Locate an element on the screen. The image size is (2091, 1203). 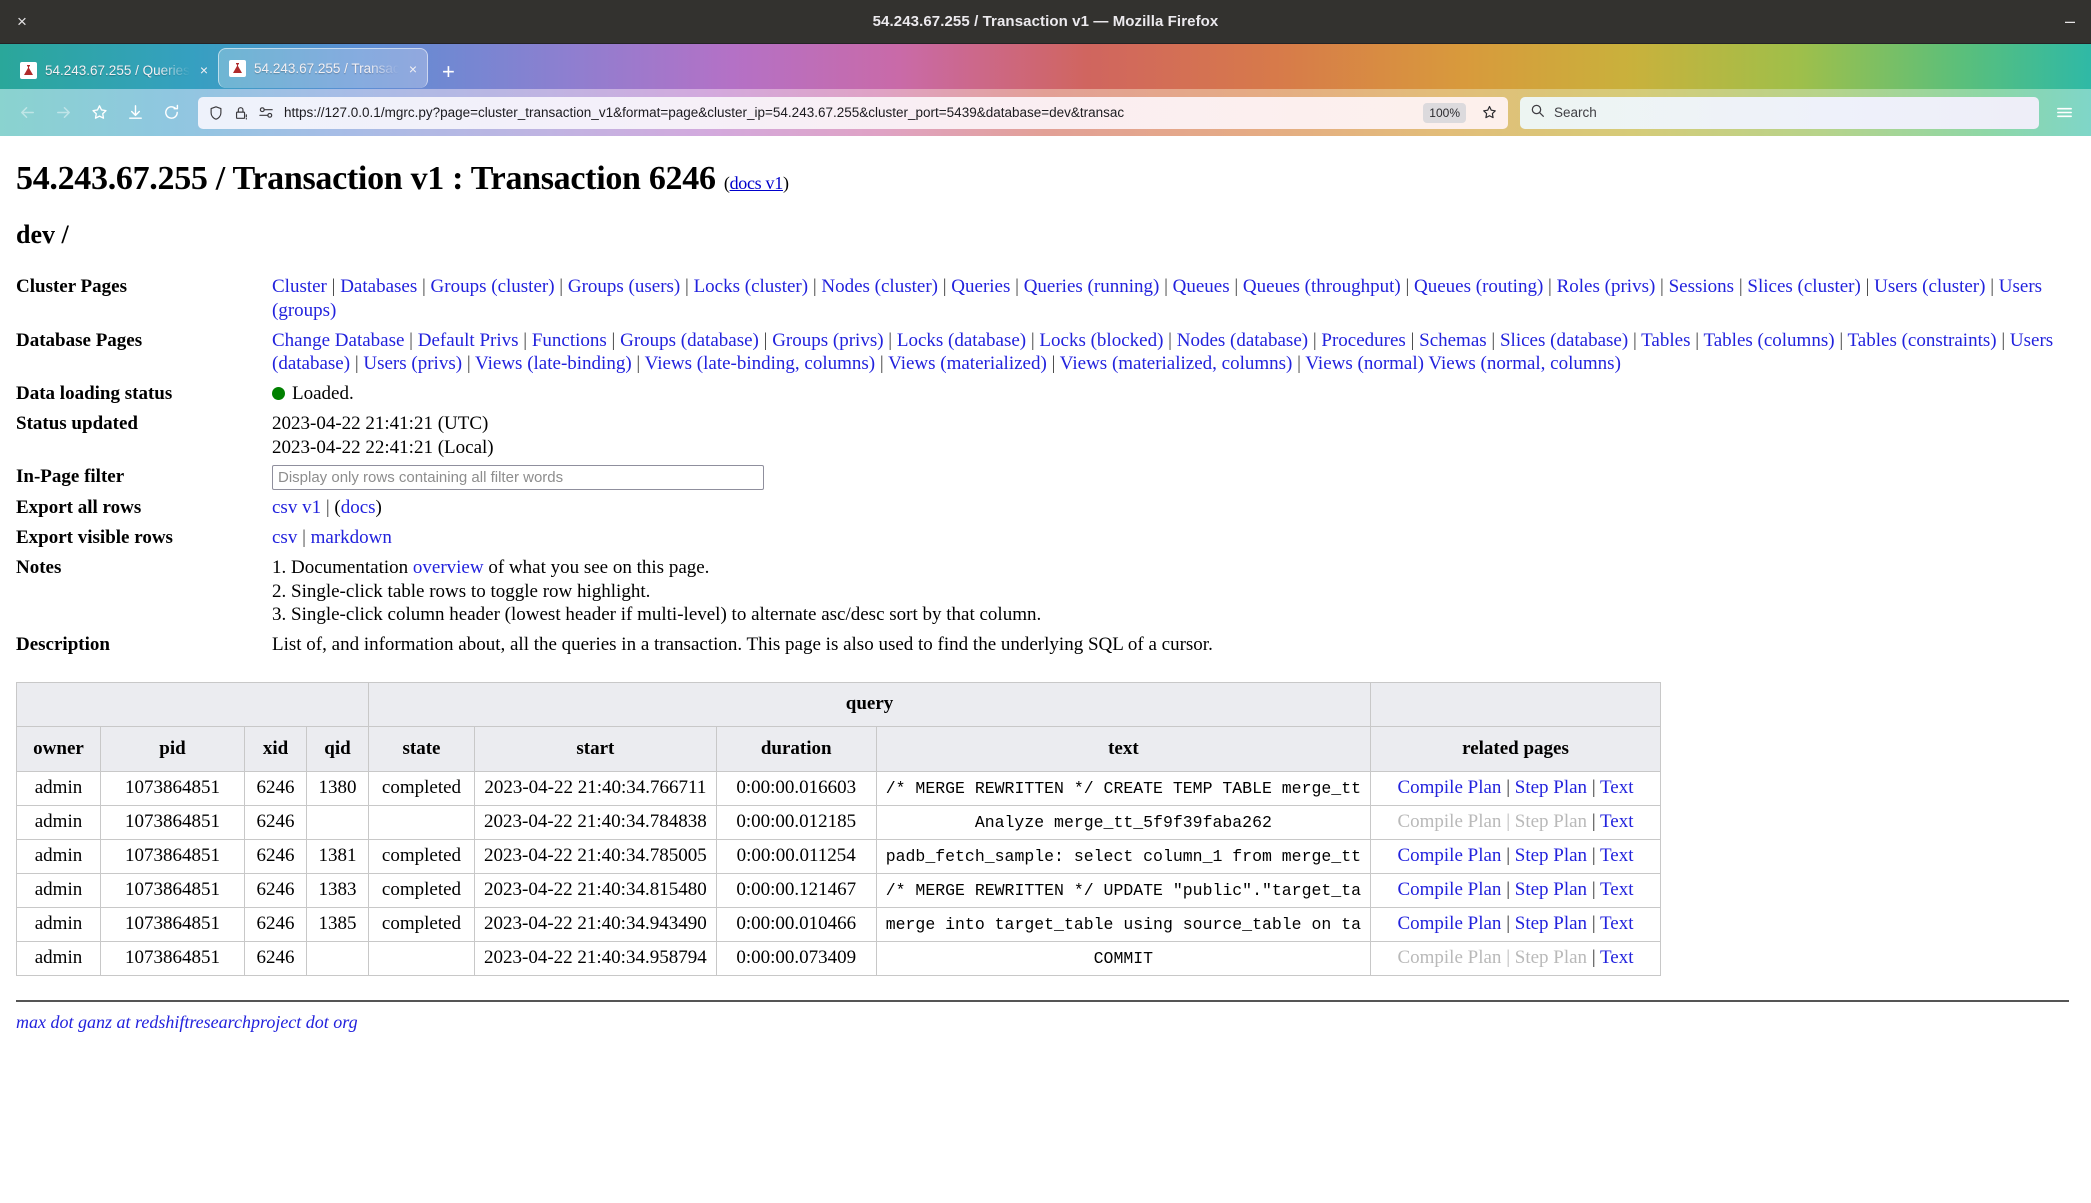
database-page-link-tables: Tables is located at coordinates (1665, 340).